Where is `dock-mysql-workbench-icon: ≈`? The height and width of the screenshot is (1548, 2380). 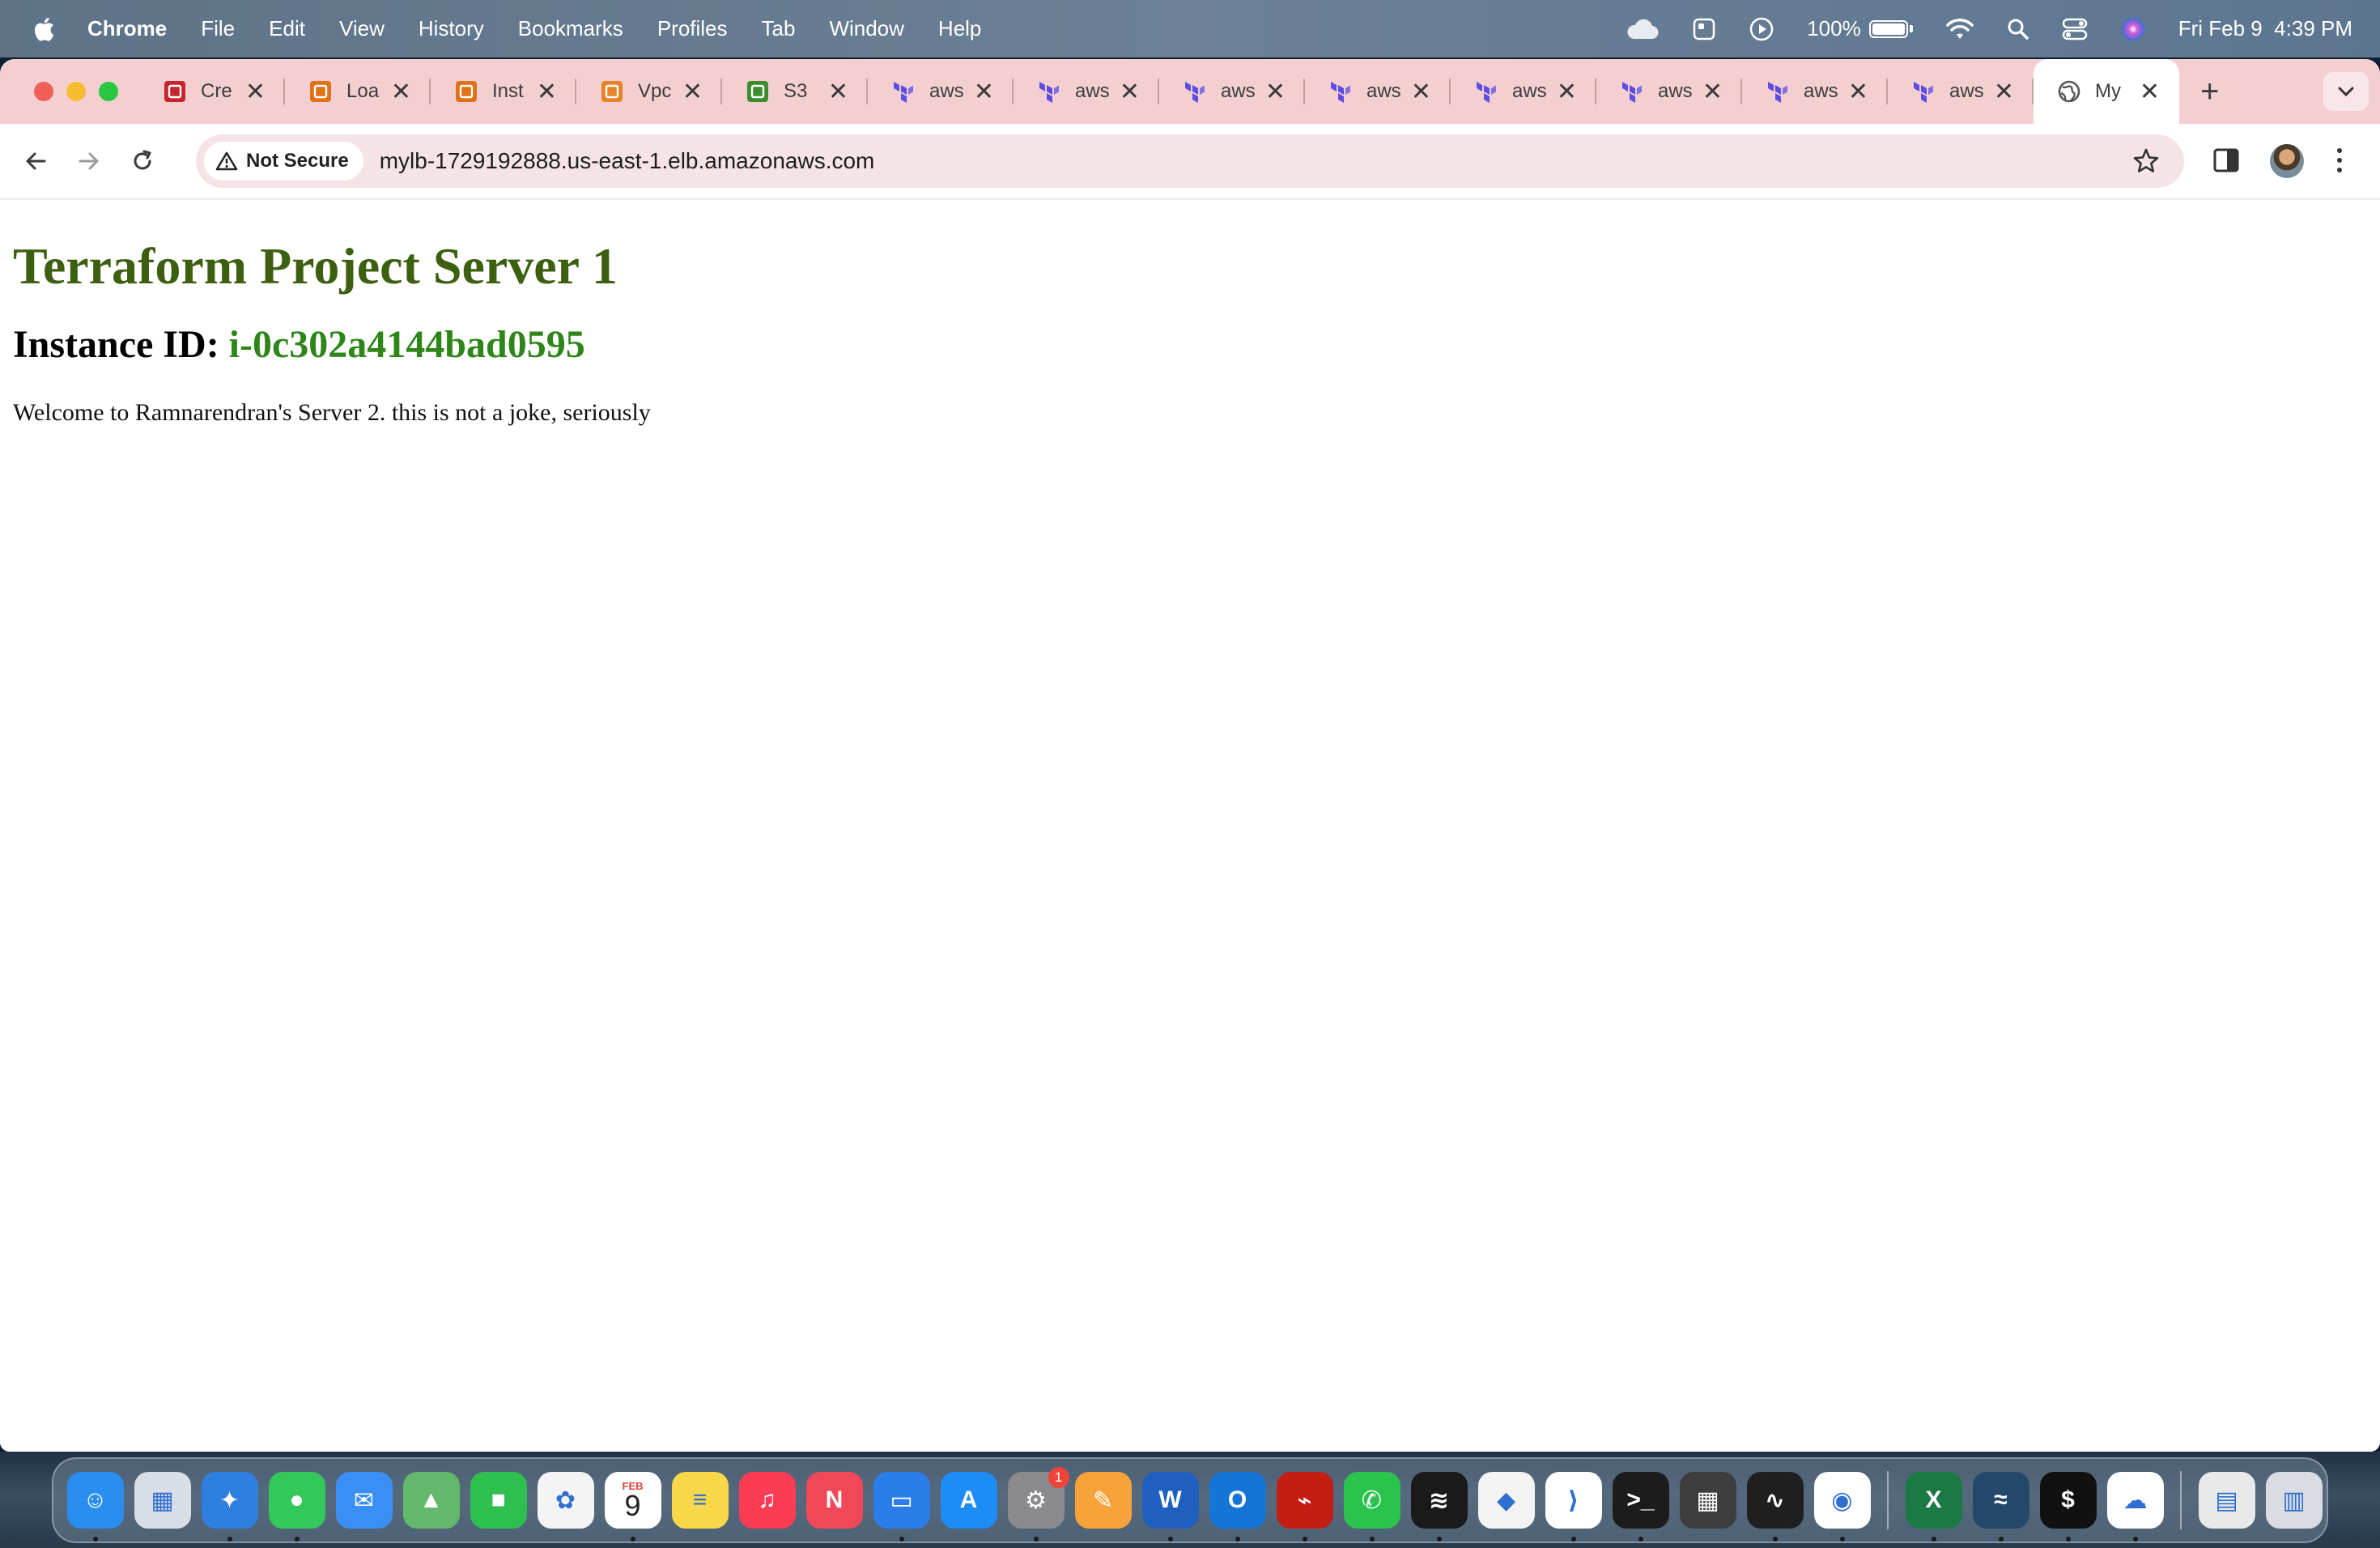
dock-mysql-workbench-icon: ≈ is located at coordinates (2001, 1507).